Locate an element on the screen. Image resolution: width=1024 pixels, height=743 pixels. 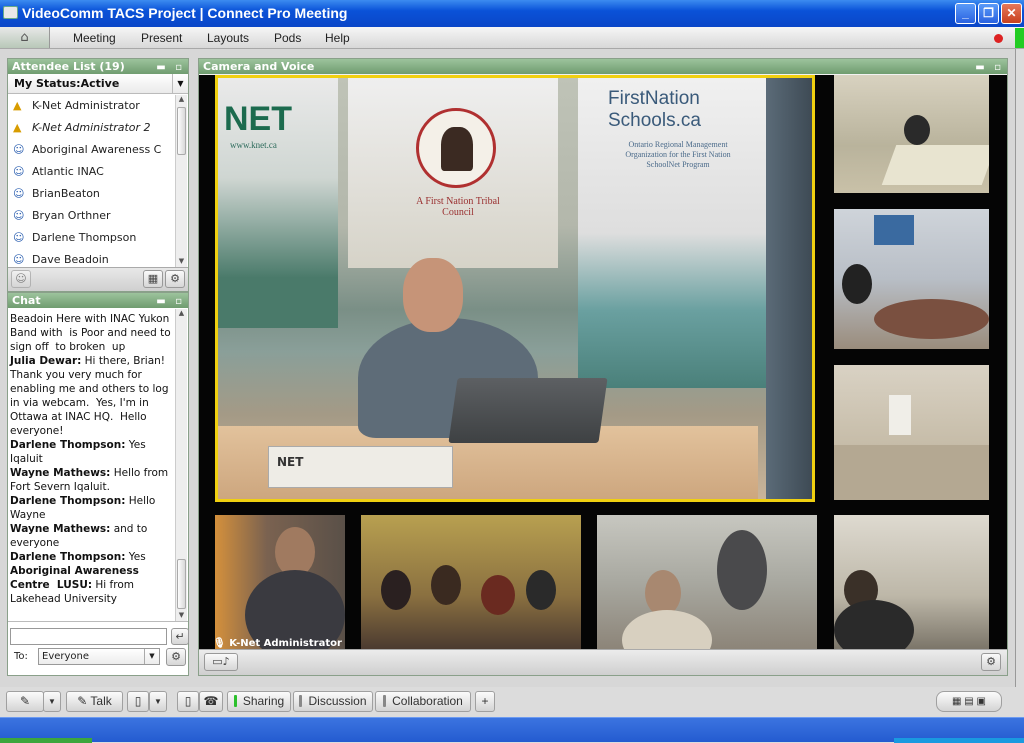
handset-icon: ☎ is located at coordinates (211, 701).